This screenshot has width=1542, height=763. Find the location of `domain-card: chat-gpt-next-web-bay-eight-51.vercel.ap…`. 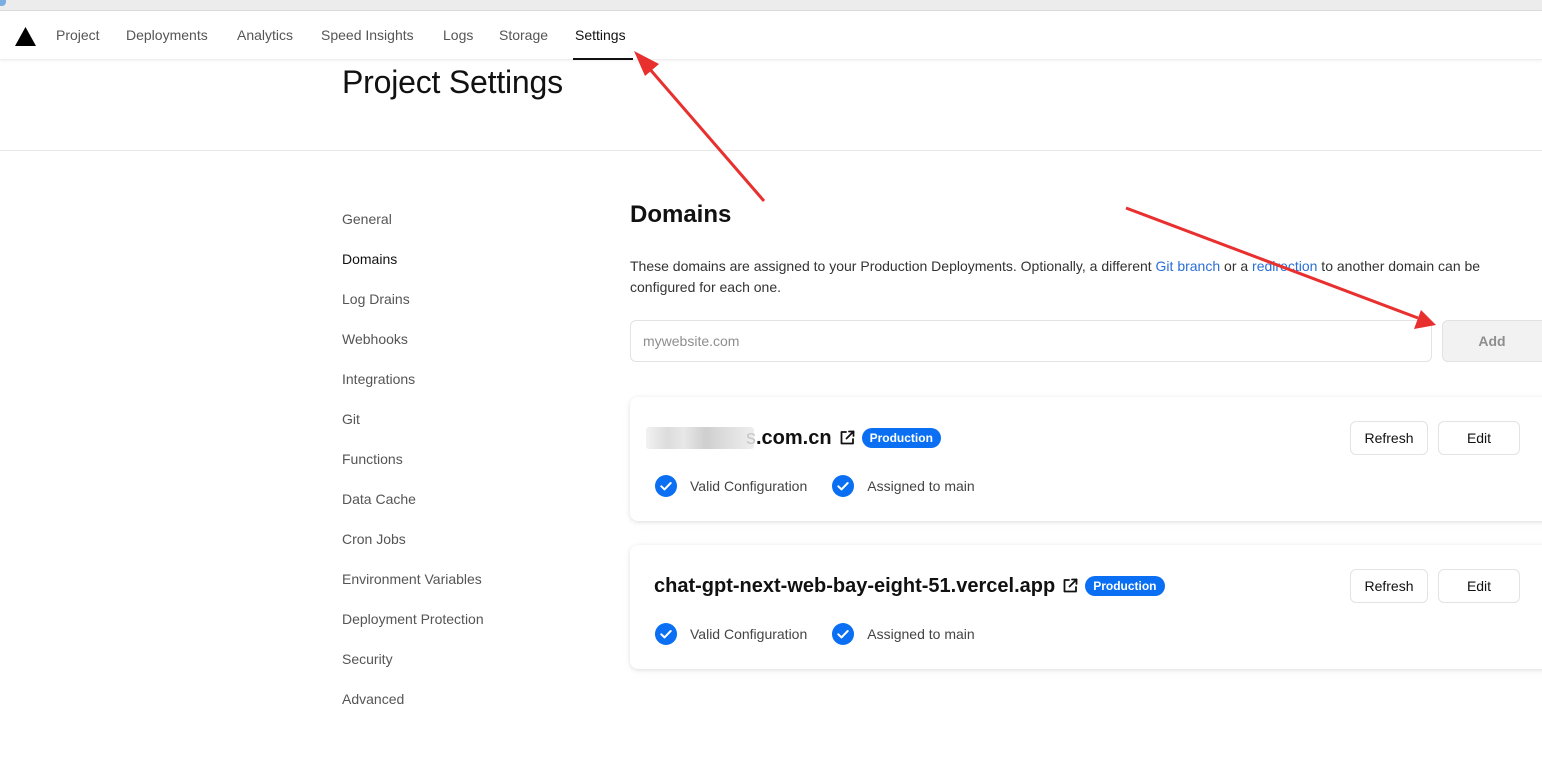

domain-card: chat-gpt-next-web-bay-eight-51.vercel.ap… is located at coordinates (1086, 607).